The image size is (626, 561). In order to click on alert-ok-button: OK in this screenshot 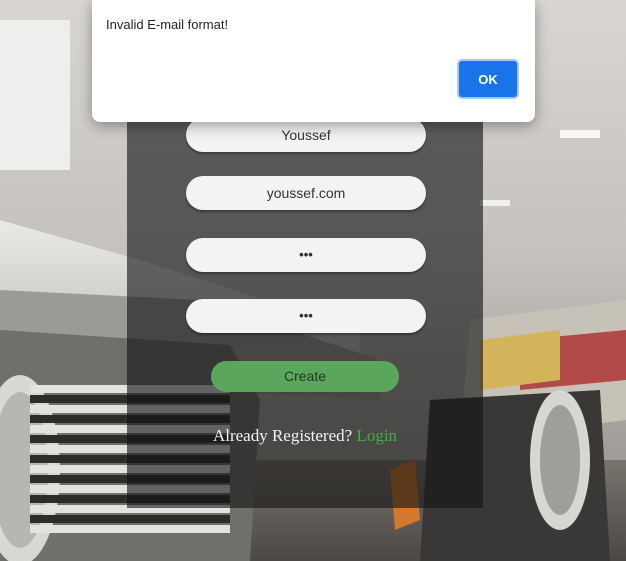, I will do `click(488, 79)`.